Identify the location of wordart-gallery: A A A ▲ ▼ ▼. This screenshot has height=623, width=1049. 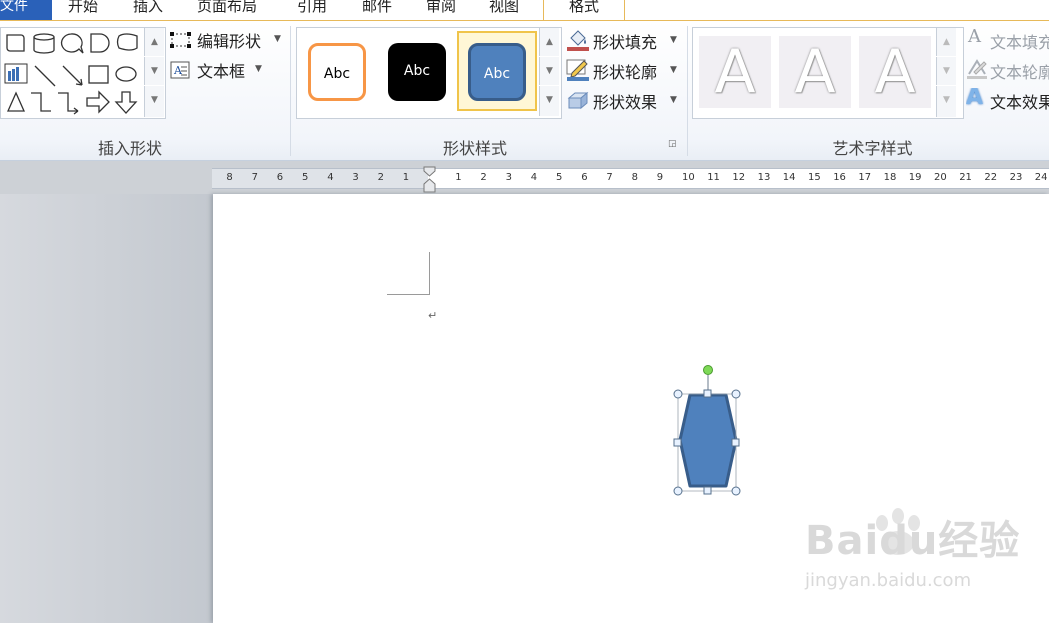
(828, 73).